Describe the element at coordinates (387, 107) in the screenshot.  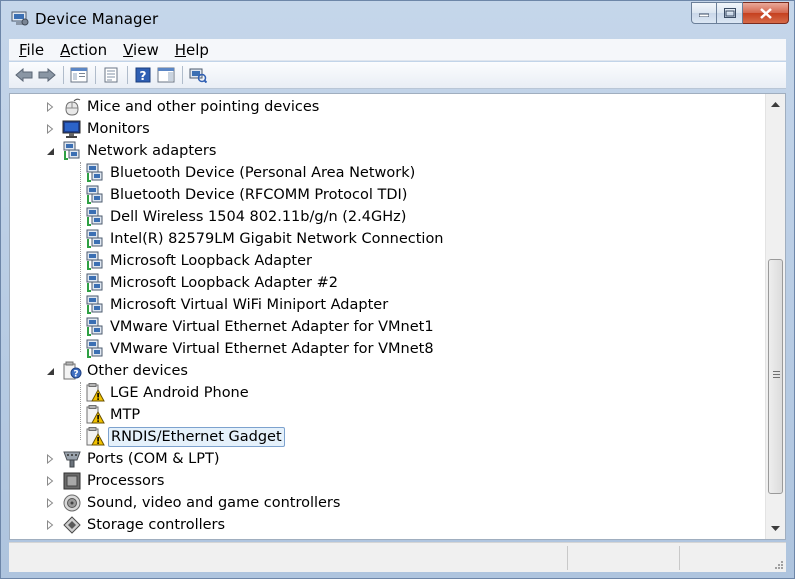
I see `tree-category-mice: Mice and other pointing devices` at that location.